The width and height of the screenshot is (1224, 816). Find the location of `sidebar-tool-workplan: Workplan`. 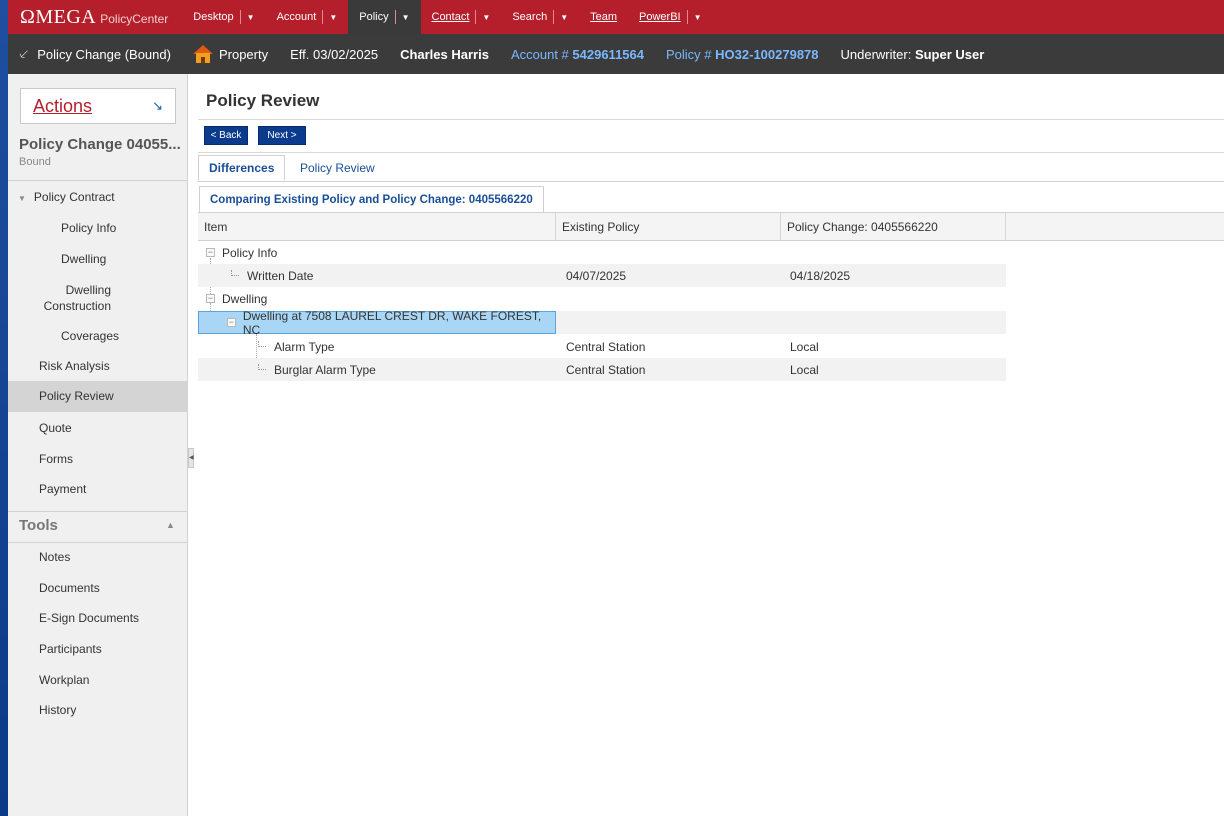

sidebar-tool-workplan: Workplan is located at coordinates (98, 680).